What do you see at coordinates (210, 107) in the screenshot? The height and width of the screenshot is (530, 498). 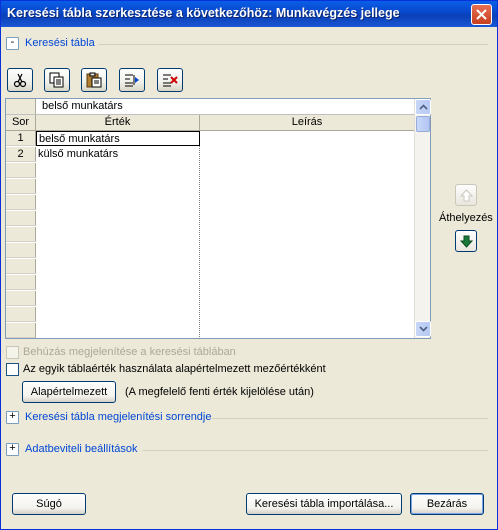 I see `cell-edit-bar: belső munkatárs` at bounding box center [210, 107].